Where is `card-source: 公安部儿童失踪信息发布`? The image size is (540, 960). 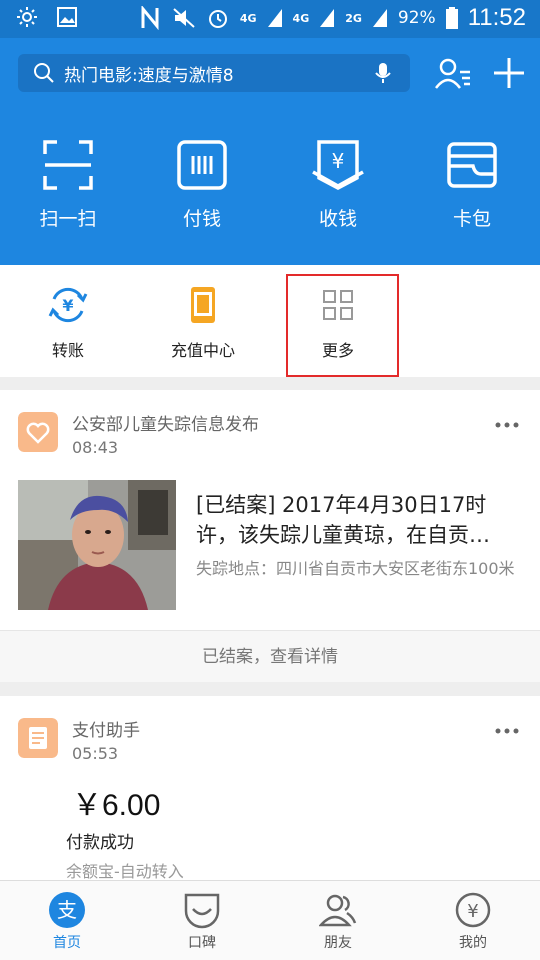 card-source: 公安部儿童失踪信息发布 is located at coordinates (165, 425).